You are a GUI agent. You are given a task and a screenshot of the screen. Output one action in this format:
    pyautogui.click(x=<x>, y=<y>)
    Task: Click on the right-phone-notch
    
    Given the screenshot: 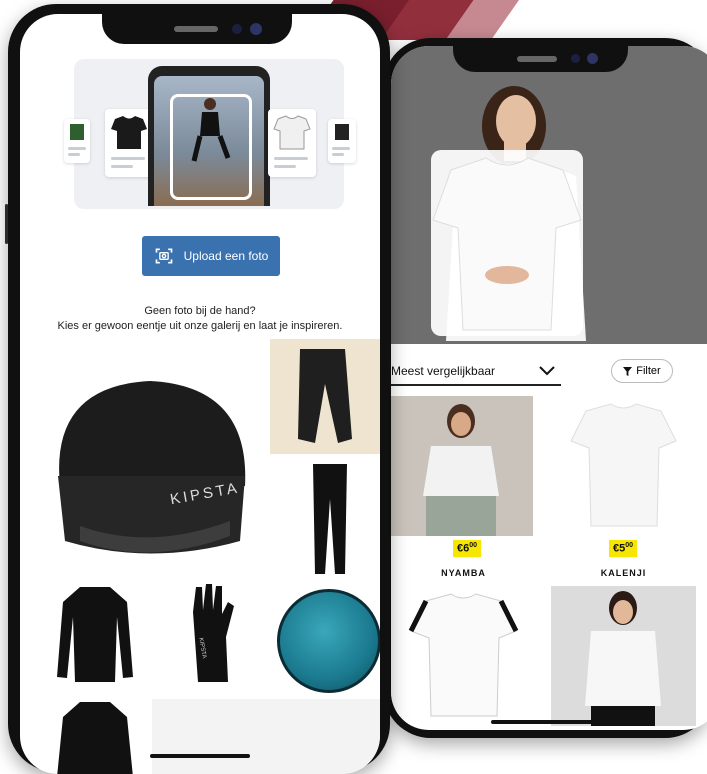 What is the action you would take?
    pyautogui.click(x=540, y=59)
    